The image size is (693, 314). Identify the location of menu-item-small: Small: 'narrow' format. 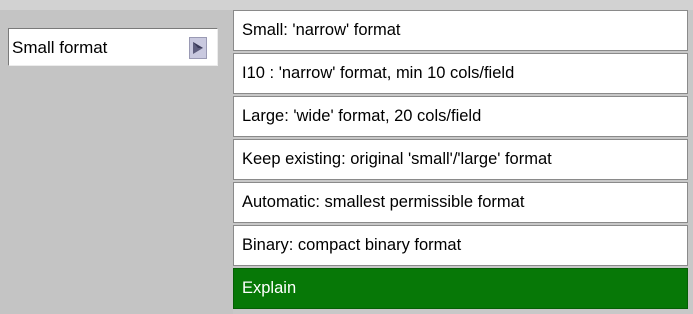
(460, 30).